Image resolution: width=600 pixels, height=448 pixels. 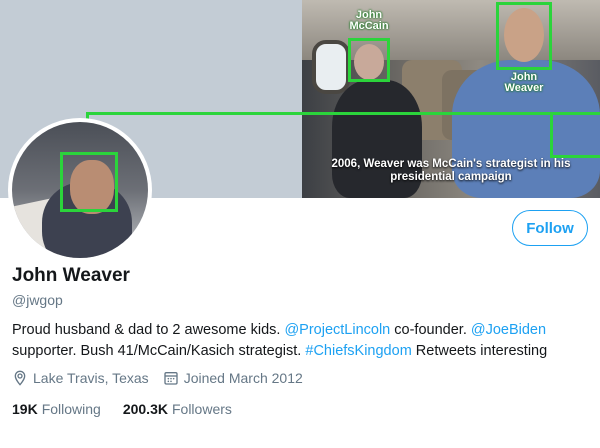 I want to click on face-label-weaver: John Weaver, so click(x=524, y=82).